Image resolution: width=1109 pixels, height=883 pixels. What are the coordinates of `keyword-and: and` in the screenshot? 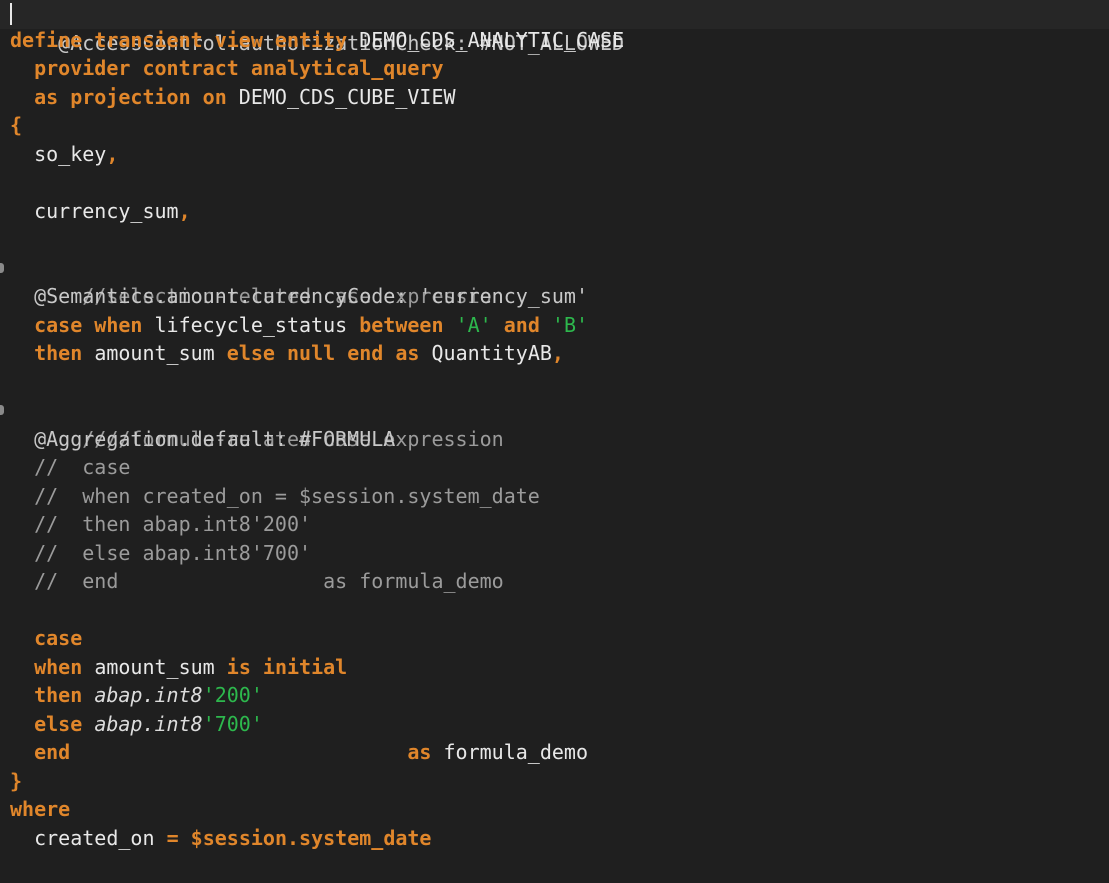 It's located at (521, 324).